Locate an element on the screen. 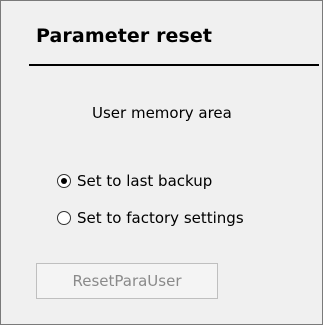 Image resolution: width=326 pixels, height=327 pixels. radio-dot-icon is located at coordinates (64, 181).